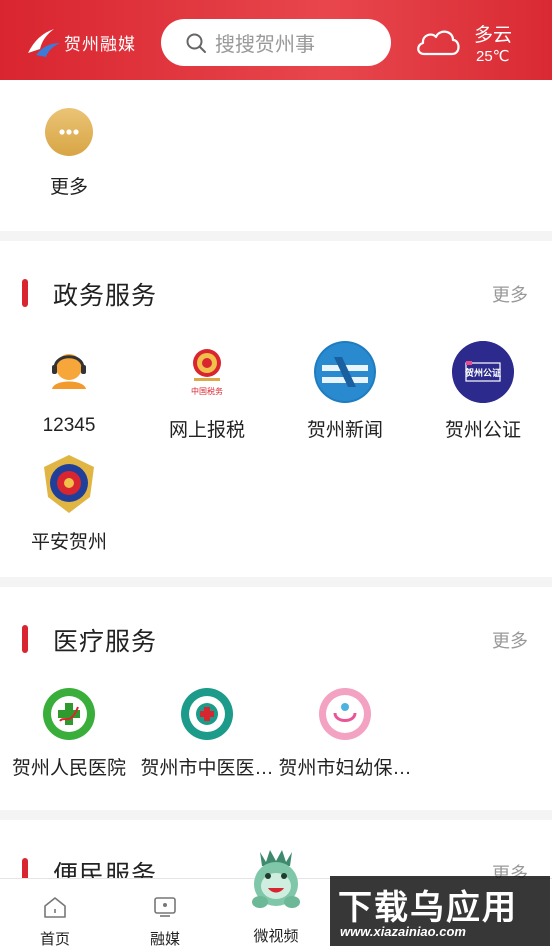 This screenshot has height=952, width=552. What do you see at coordinates (493, 56) in the screenshot?
I see `weather-temperature: 25℃` at bounding box center [493, 56].